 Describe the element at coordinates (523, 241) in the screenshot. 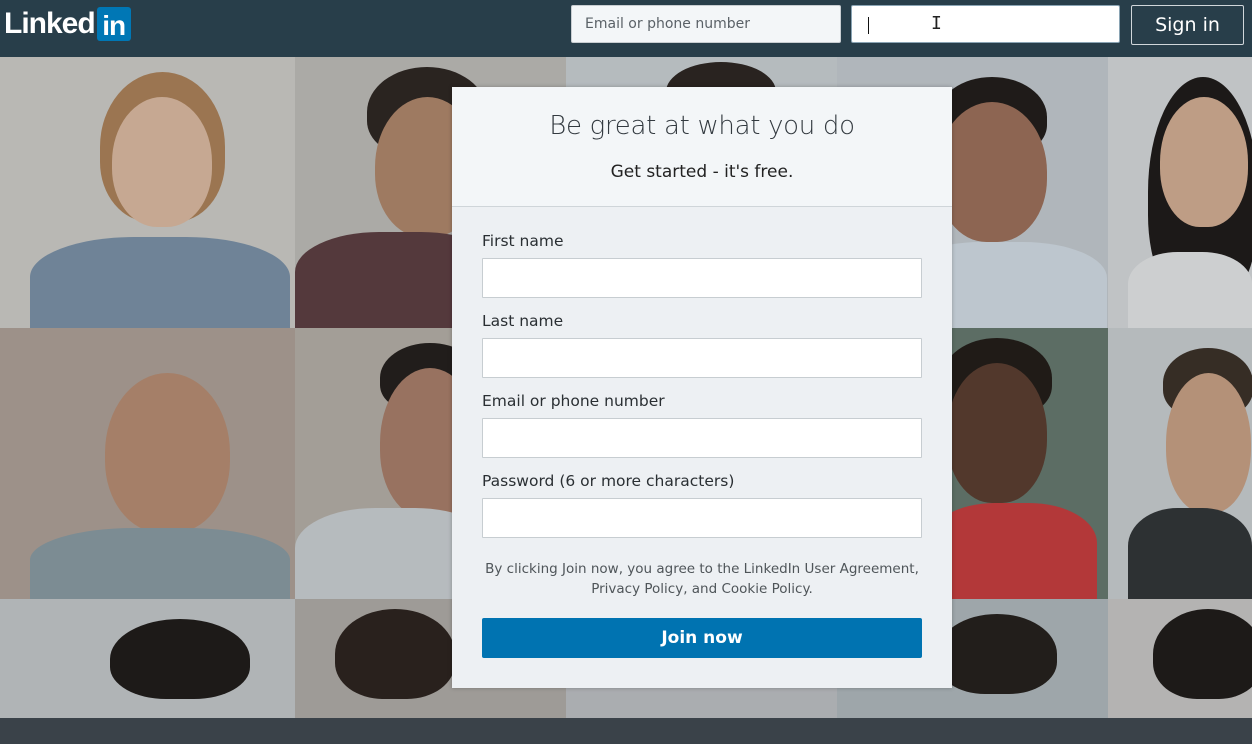

I see `first-name-label: First name` at that location.